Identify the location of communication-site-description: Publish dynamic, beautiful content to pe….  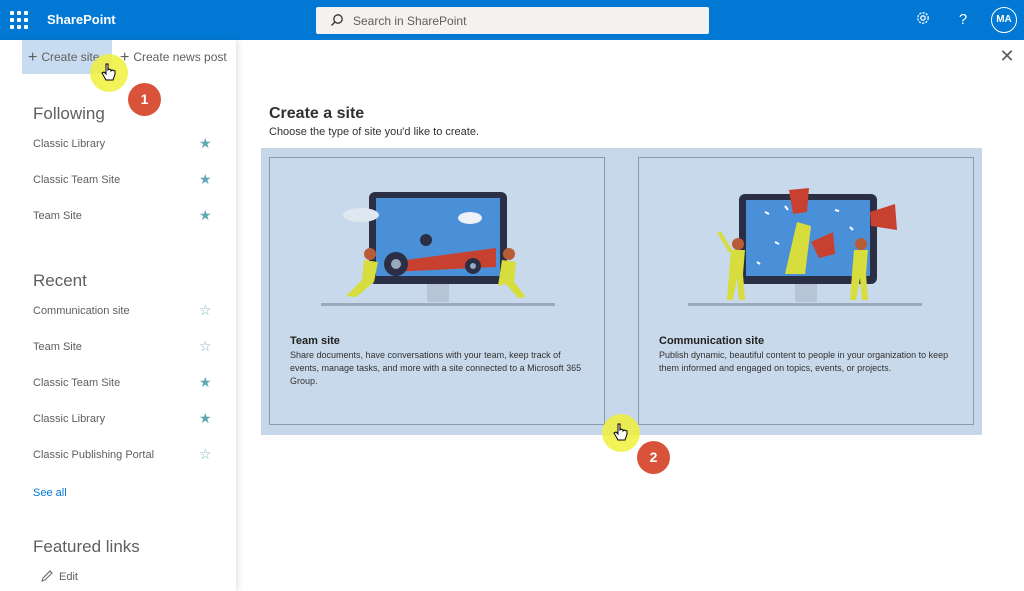
(804, 361).